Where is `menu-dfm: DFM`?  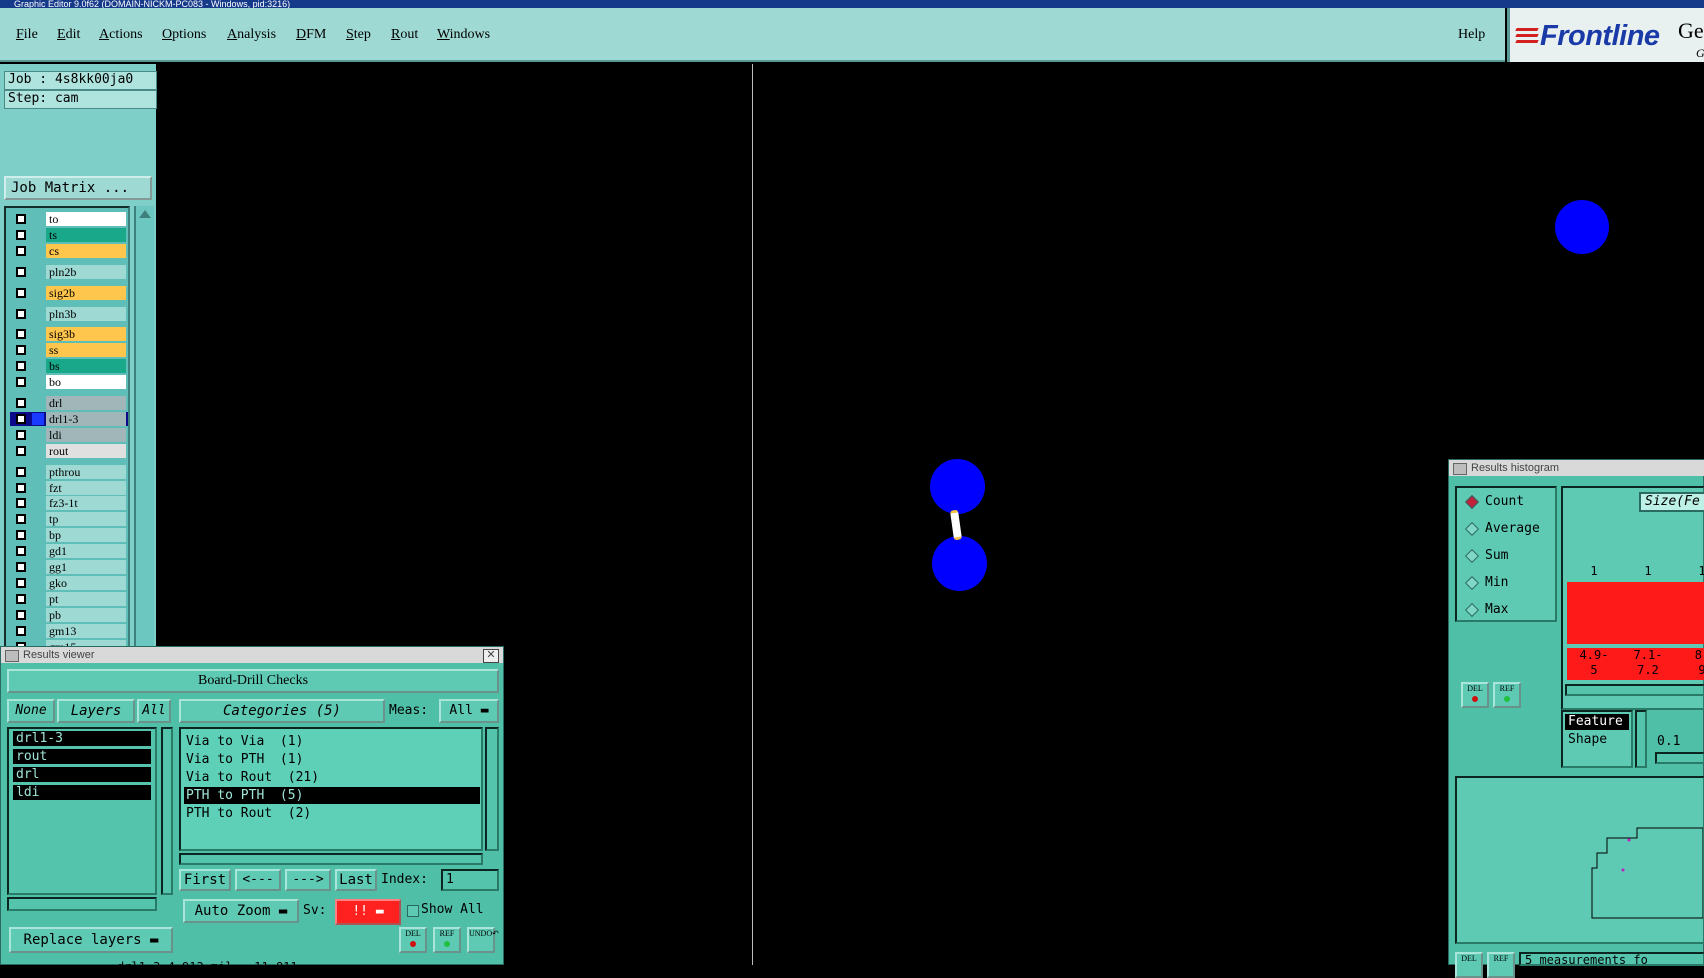
menu-dfm: DFM is located at coordinates (311, 35).